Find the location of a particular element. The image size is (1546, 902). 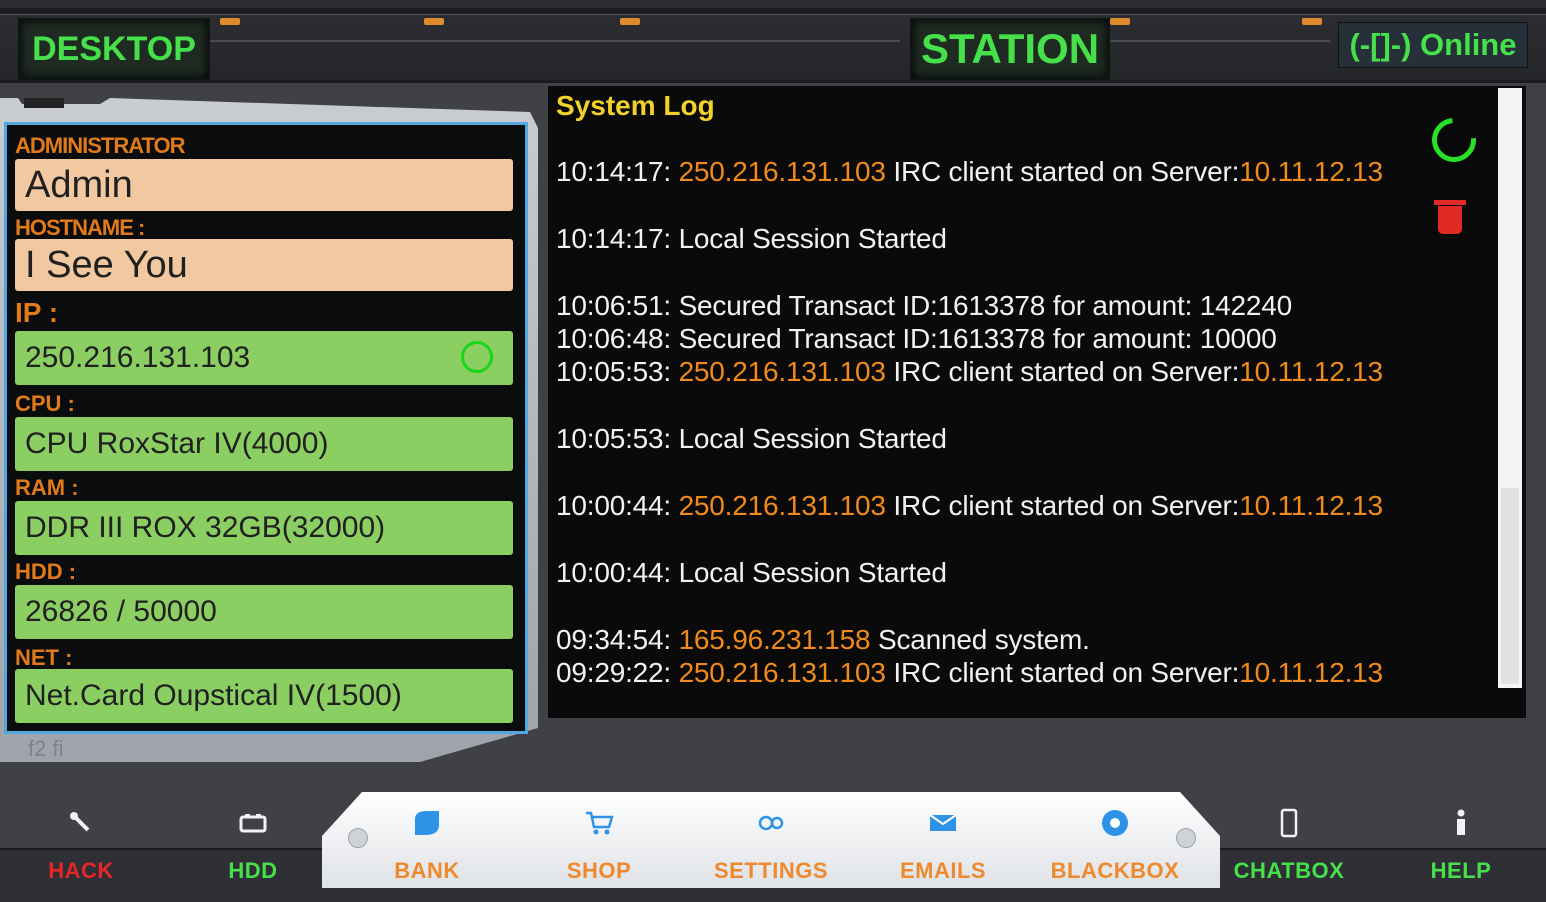

log-entry: 10:00:44: Local Session Started is located at coordinates (751, 573).